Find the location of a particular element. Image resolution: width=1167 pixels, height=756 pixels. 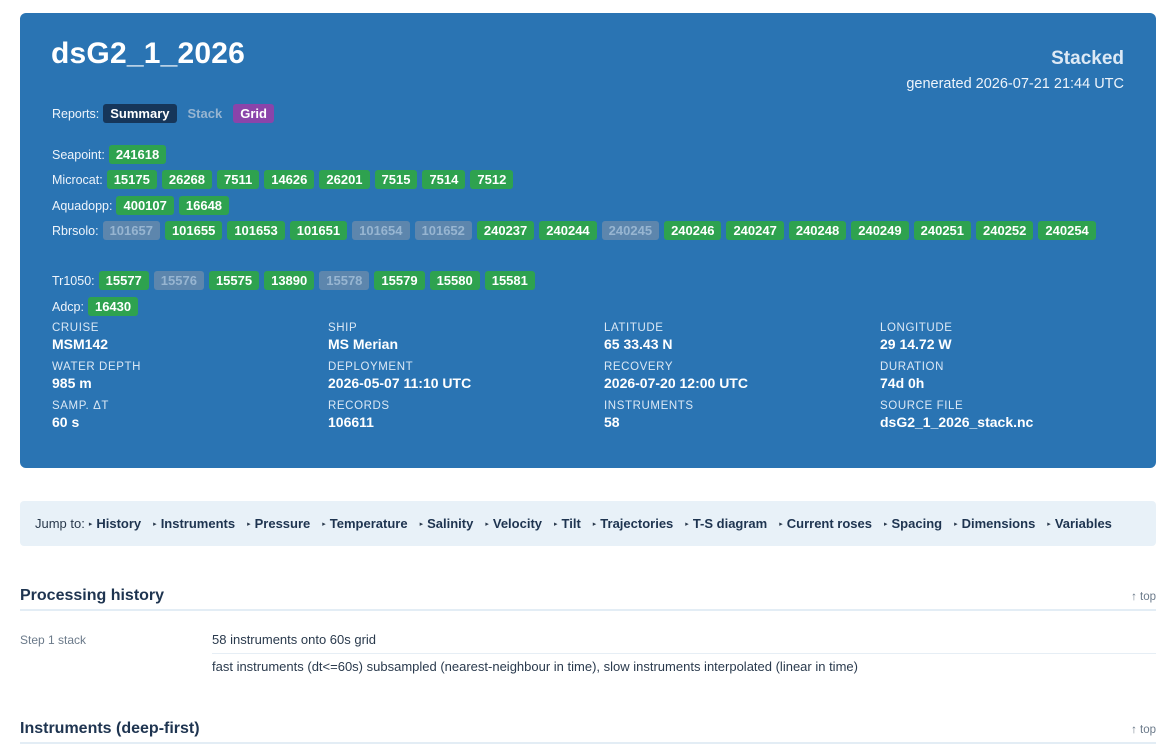

jump-link: ▸ Current roses is located at coordinates (825, 523).